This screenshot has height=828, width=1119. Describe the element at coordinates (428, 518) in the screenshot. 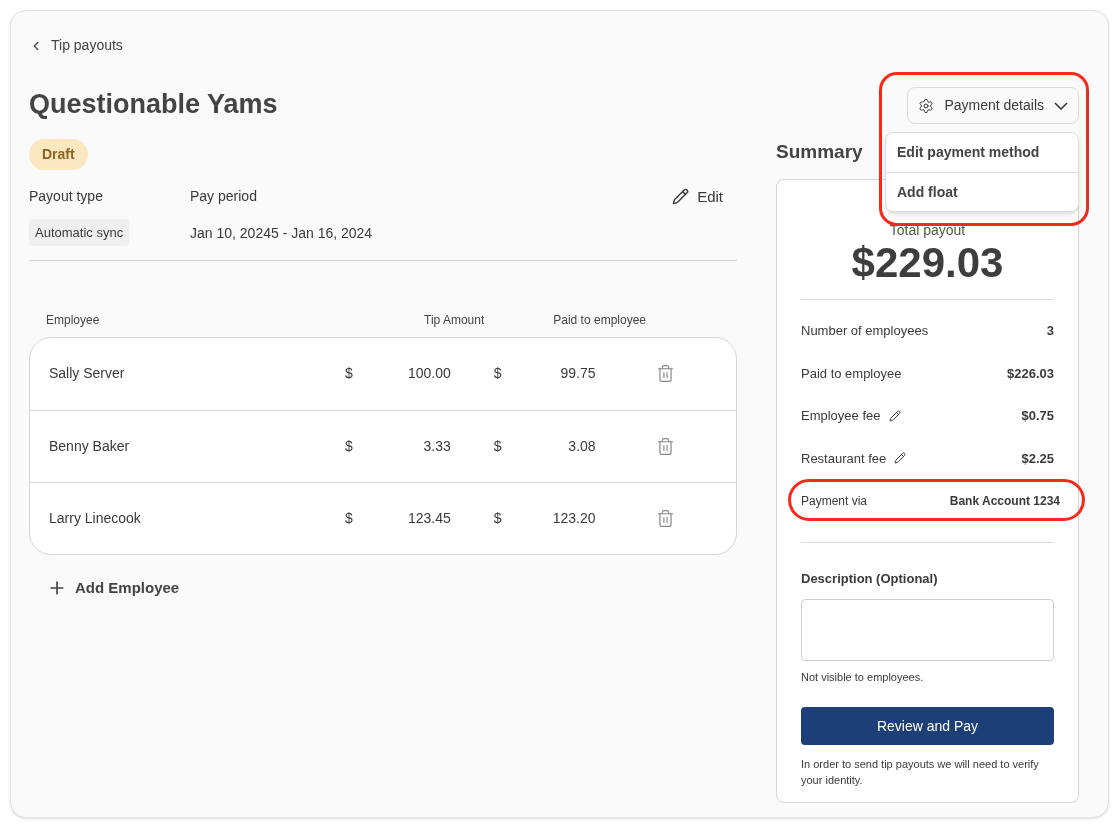

I see `tip-amount: 123.45` at that location.